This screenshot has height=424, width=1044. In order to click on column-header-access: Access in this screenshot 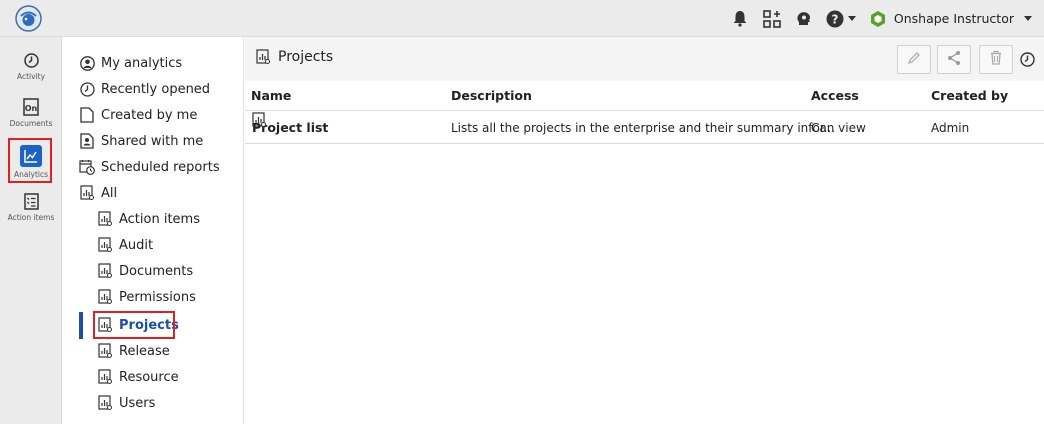, I will do `click(835, 96)`.